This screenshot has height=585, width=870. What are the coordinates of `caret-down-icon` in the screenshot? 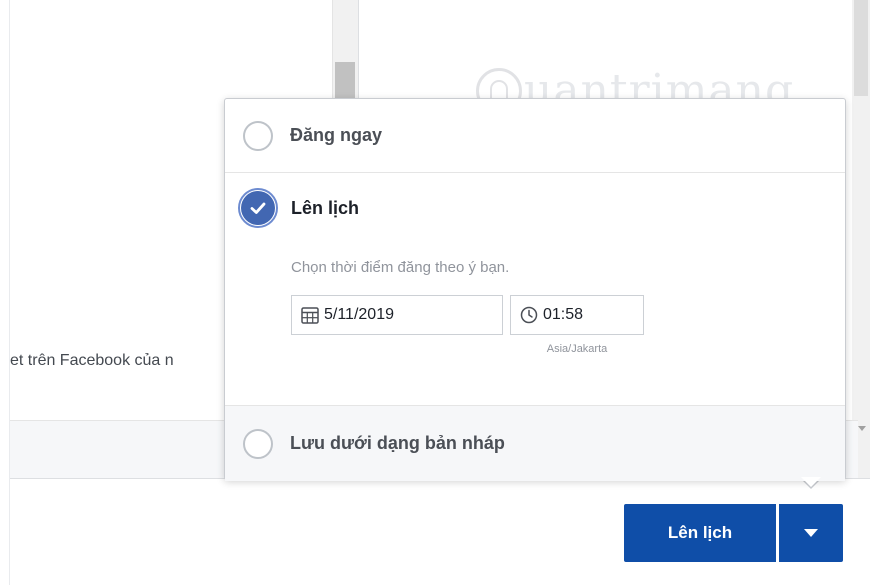 It's located at (811, 533).